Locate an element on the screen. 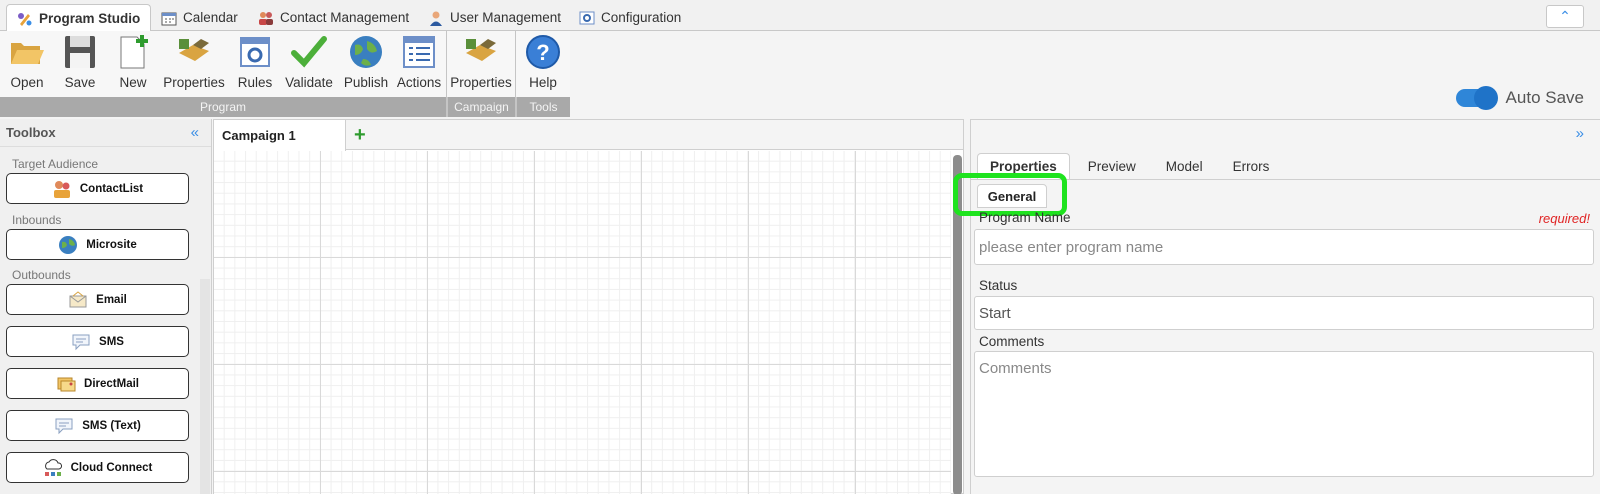  contact-list-icon is located at coordinates (61, 189).